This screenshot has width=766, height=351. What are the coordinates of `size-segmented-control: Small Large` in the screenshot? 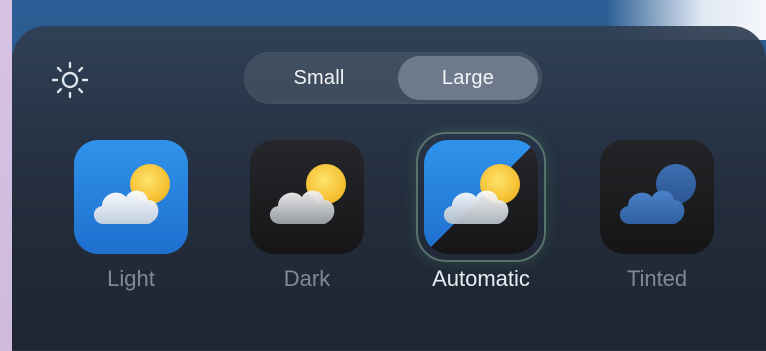 It's located at (393, 78).